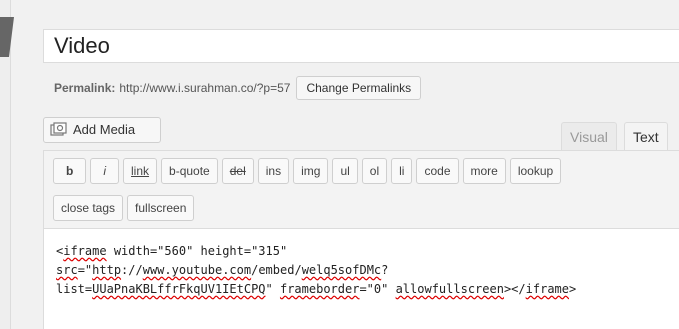 This screenshot has height=329, width=679. What do you see at coordinates (273, 171) in the screenshot?
I see `qt-ins-button: ins` at bounding box center [273, 171].